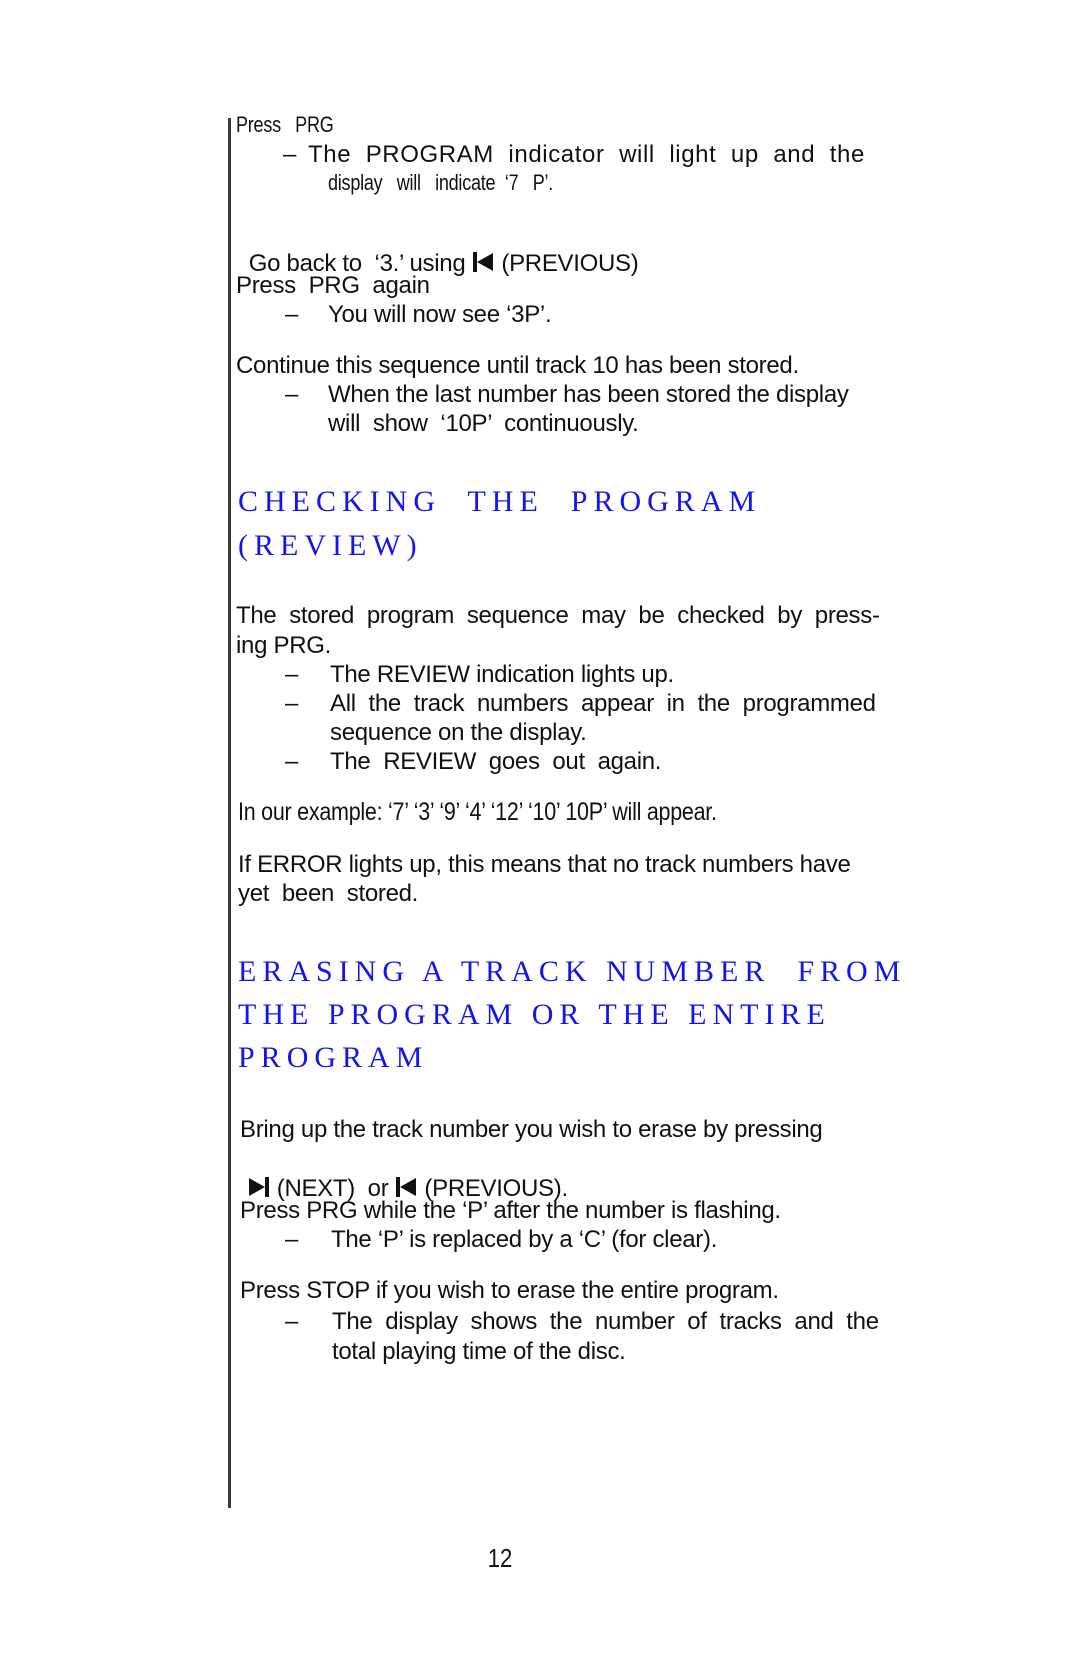 The height and width of the screenshot is (1663, 1080). Describe the element at coordinates (572, 971) in the screenshot. I see `erase-heading-line1: ERASING A TRACK NUMBER FROM` at that location.